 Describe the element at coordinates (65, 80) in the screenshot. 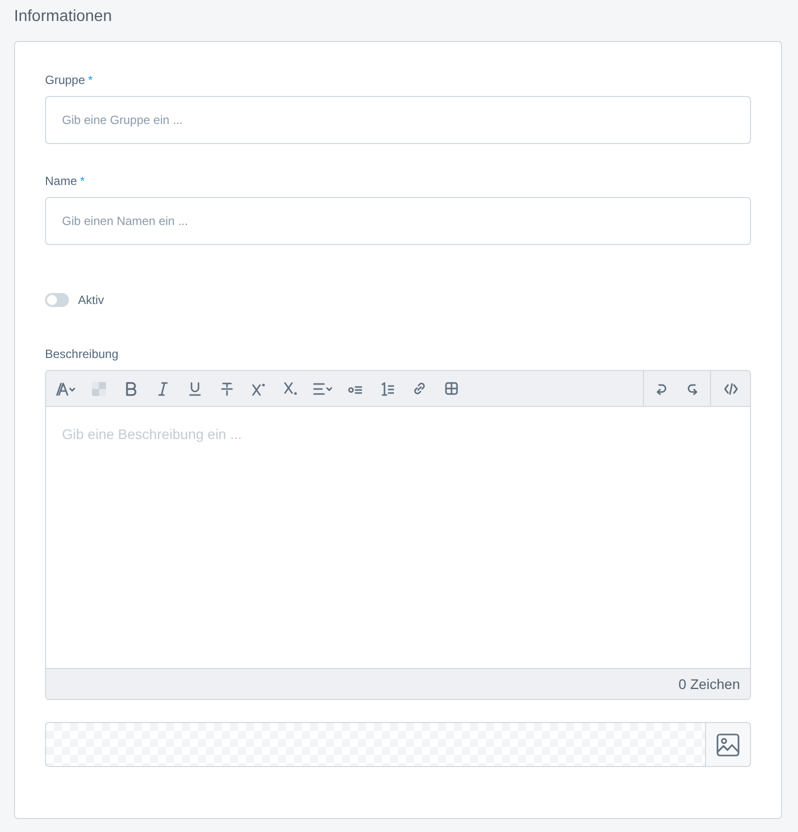

I see `field-label: Gruppe` at that location.